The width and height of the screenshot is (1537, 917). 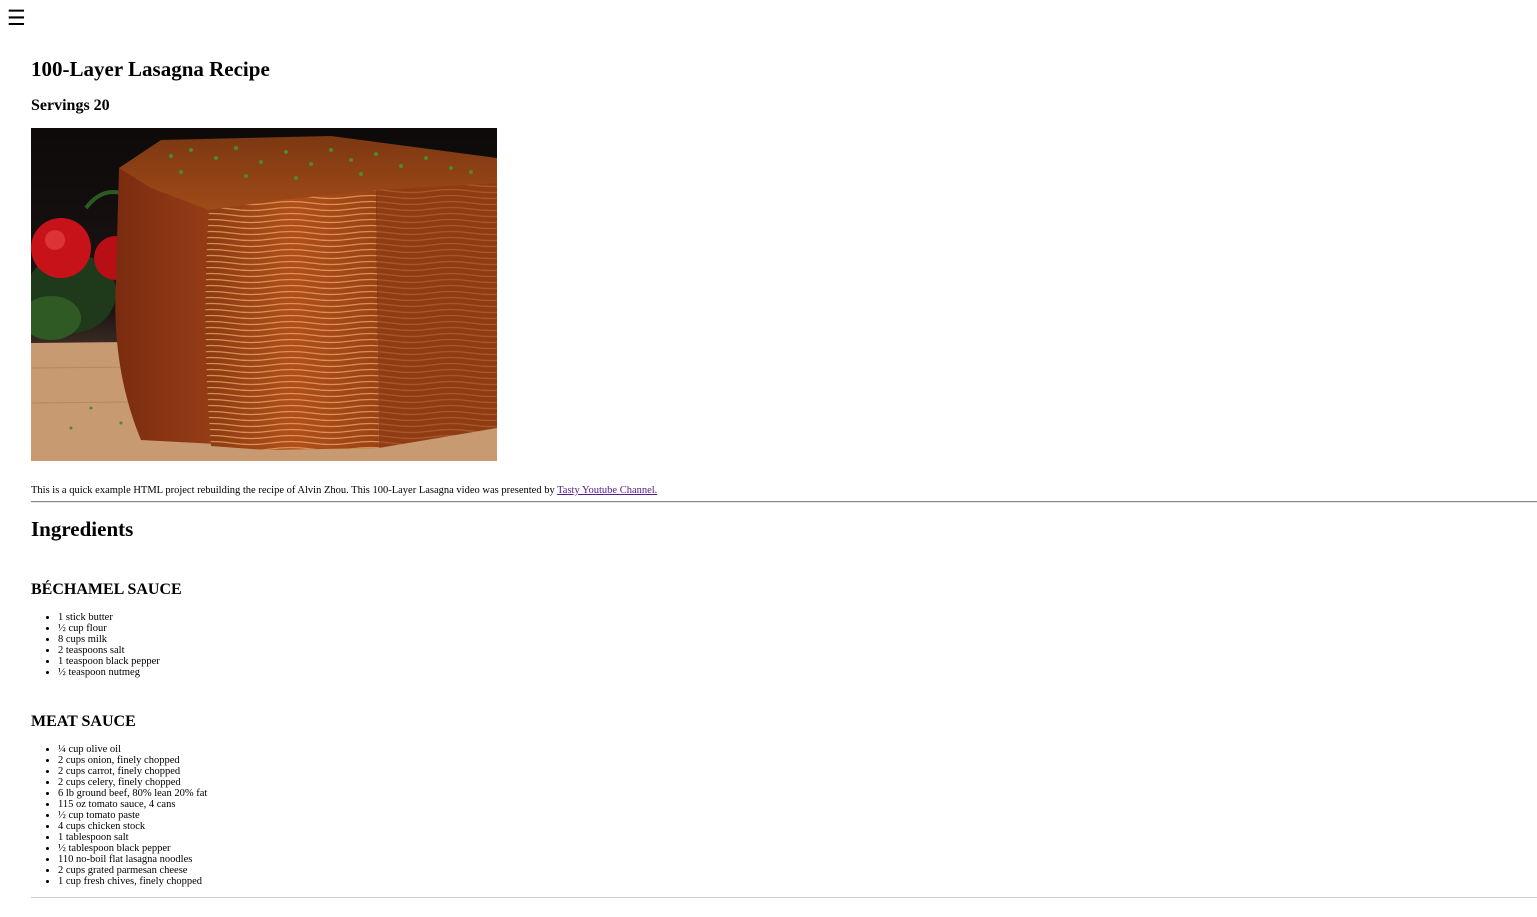 I want to click on bechamel-heading: BÉCHAMEL SAUCE, so click(x=106, y=589).